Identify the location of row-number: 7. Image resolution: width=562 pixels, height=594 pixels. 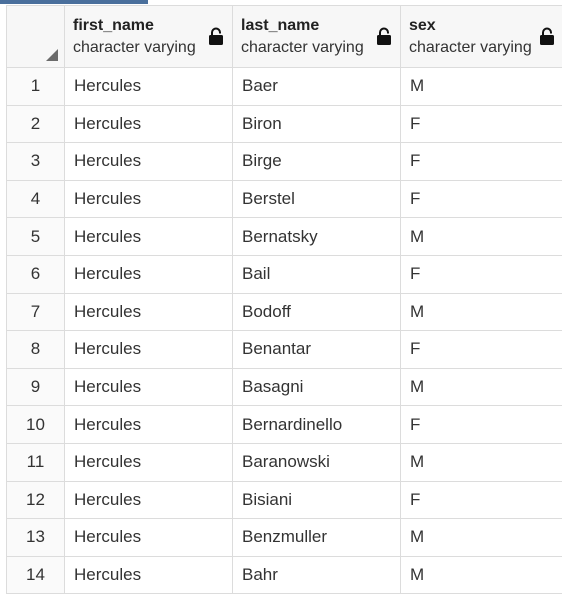
(36, 312).